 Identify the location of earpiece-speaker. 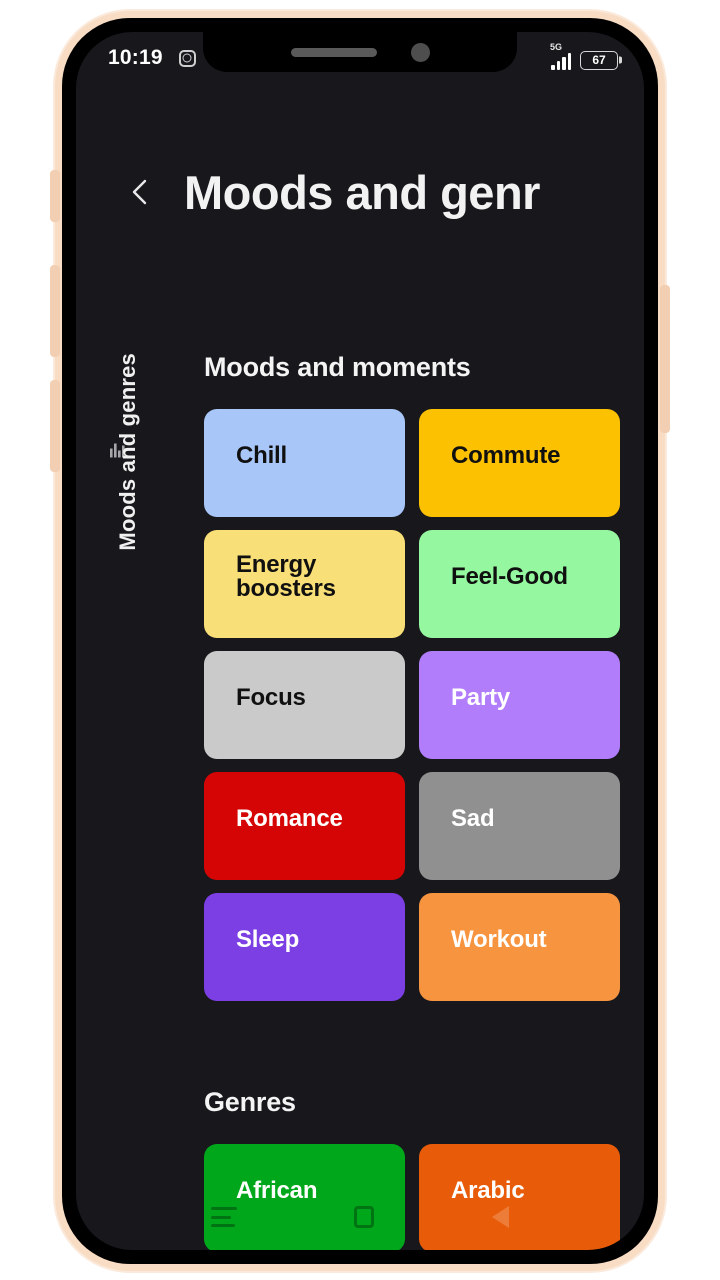
(333, 52).